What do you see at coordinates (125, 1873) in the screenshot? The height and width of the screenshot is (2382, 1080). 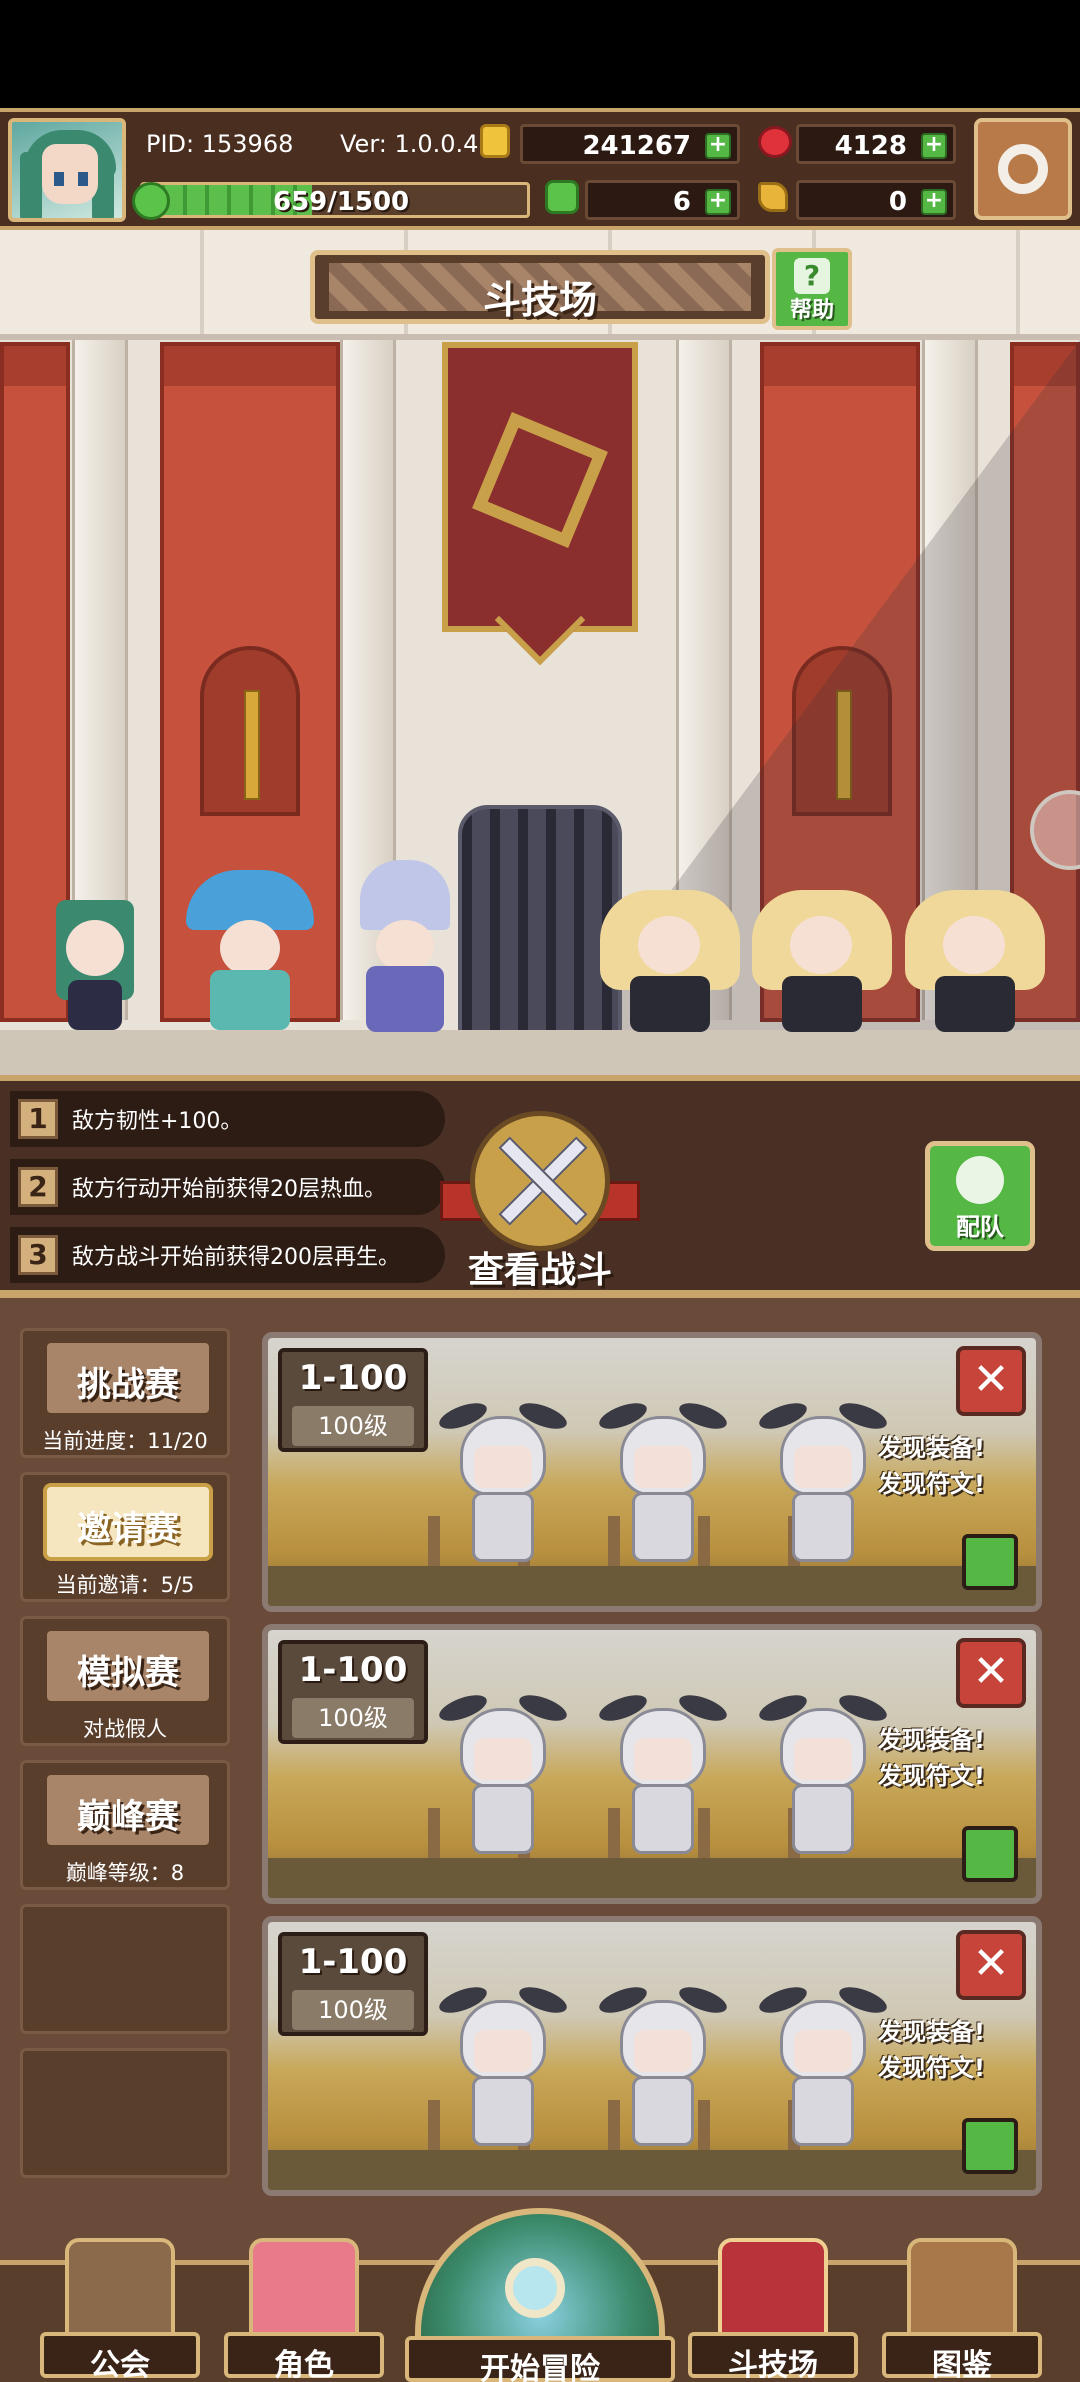 I see `mode-progress: 巅峰等级：8` at bounding box center [125, 1873].